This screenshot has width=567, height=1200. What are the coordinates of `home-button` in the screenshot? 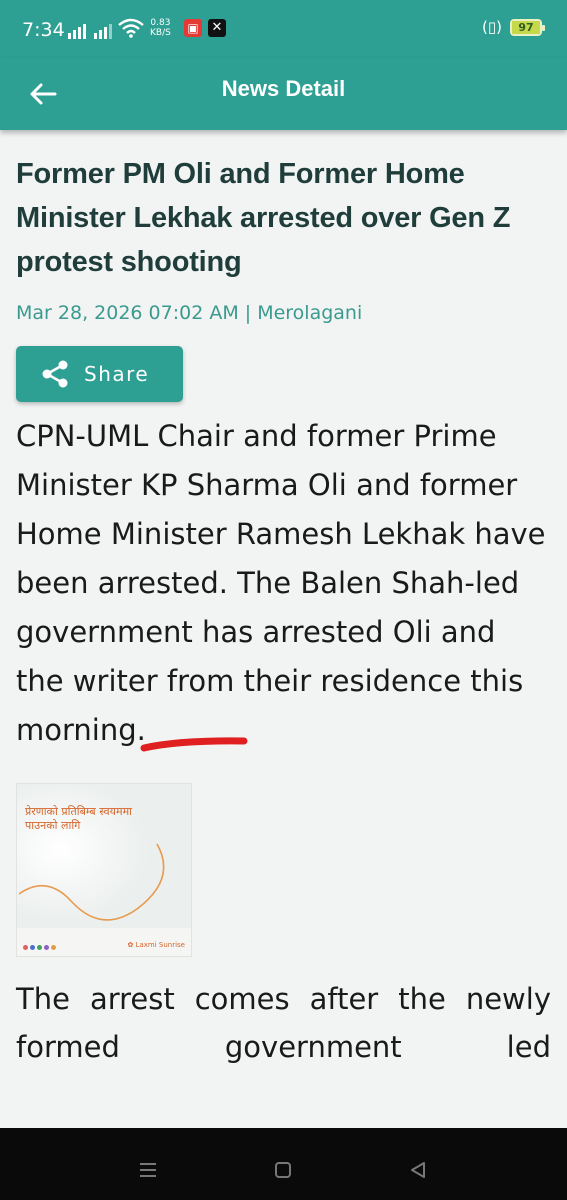 It's located at (283, 1170).